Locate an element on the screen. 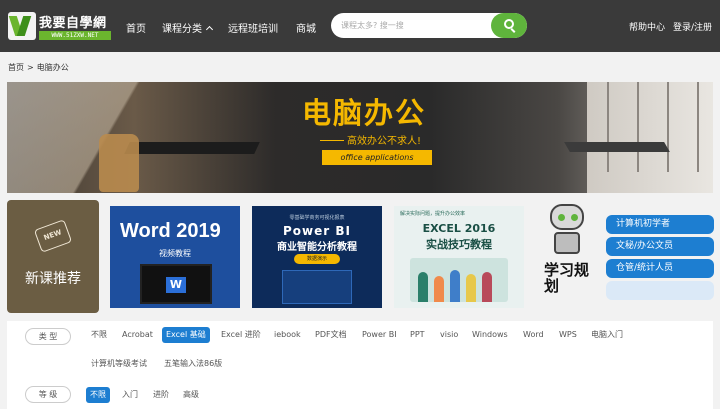 The height and width of the screenshot is (409, 720). filter-type-option: visio is located at coordinates (449, 335).